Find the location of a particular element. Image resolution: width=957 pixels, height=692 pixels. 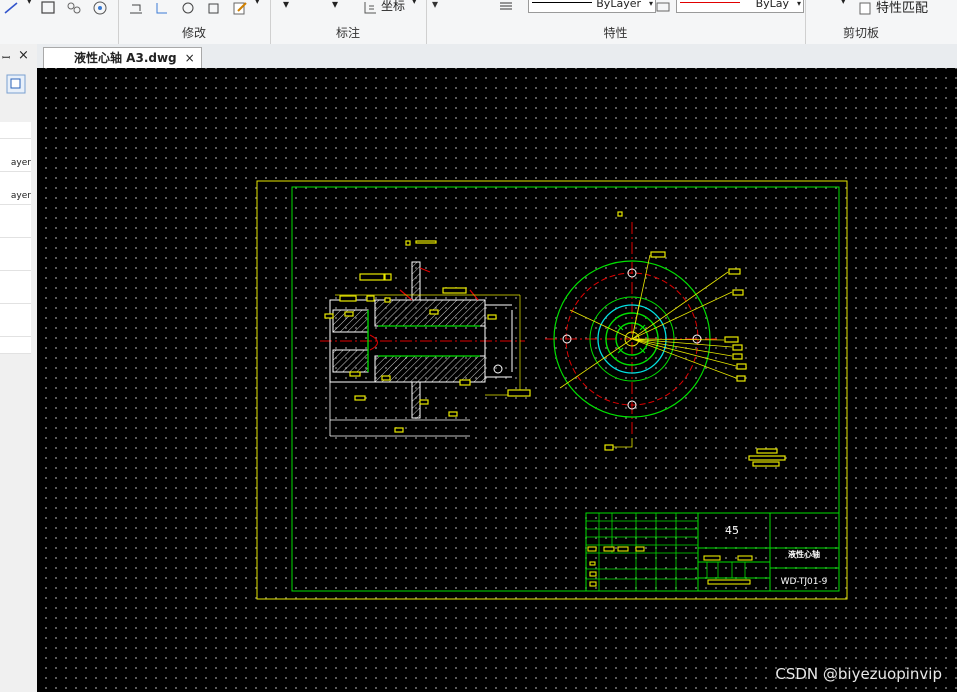

ribbon-group-draw: ▾ is located at coordinates (59, 22).